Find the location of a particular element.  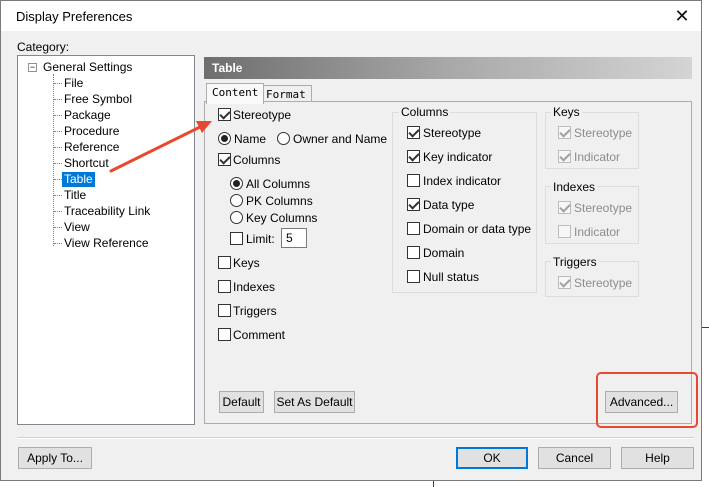

tree-item-table: Table is located at coordinates (78, 179).